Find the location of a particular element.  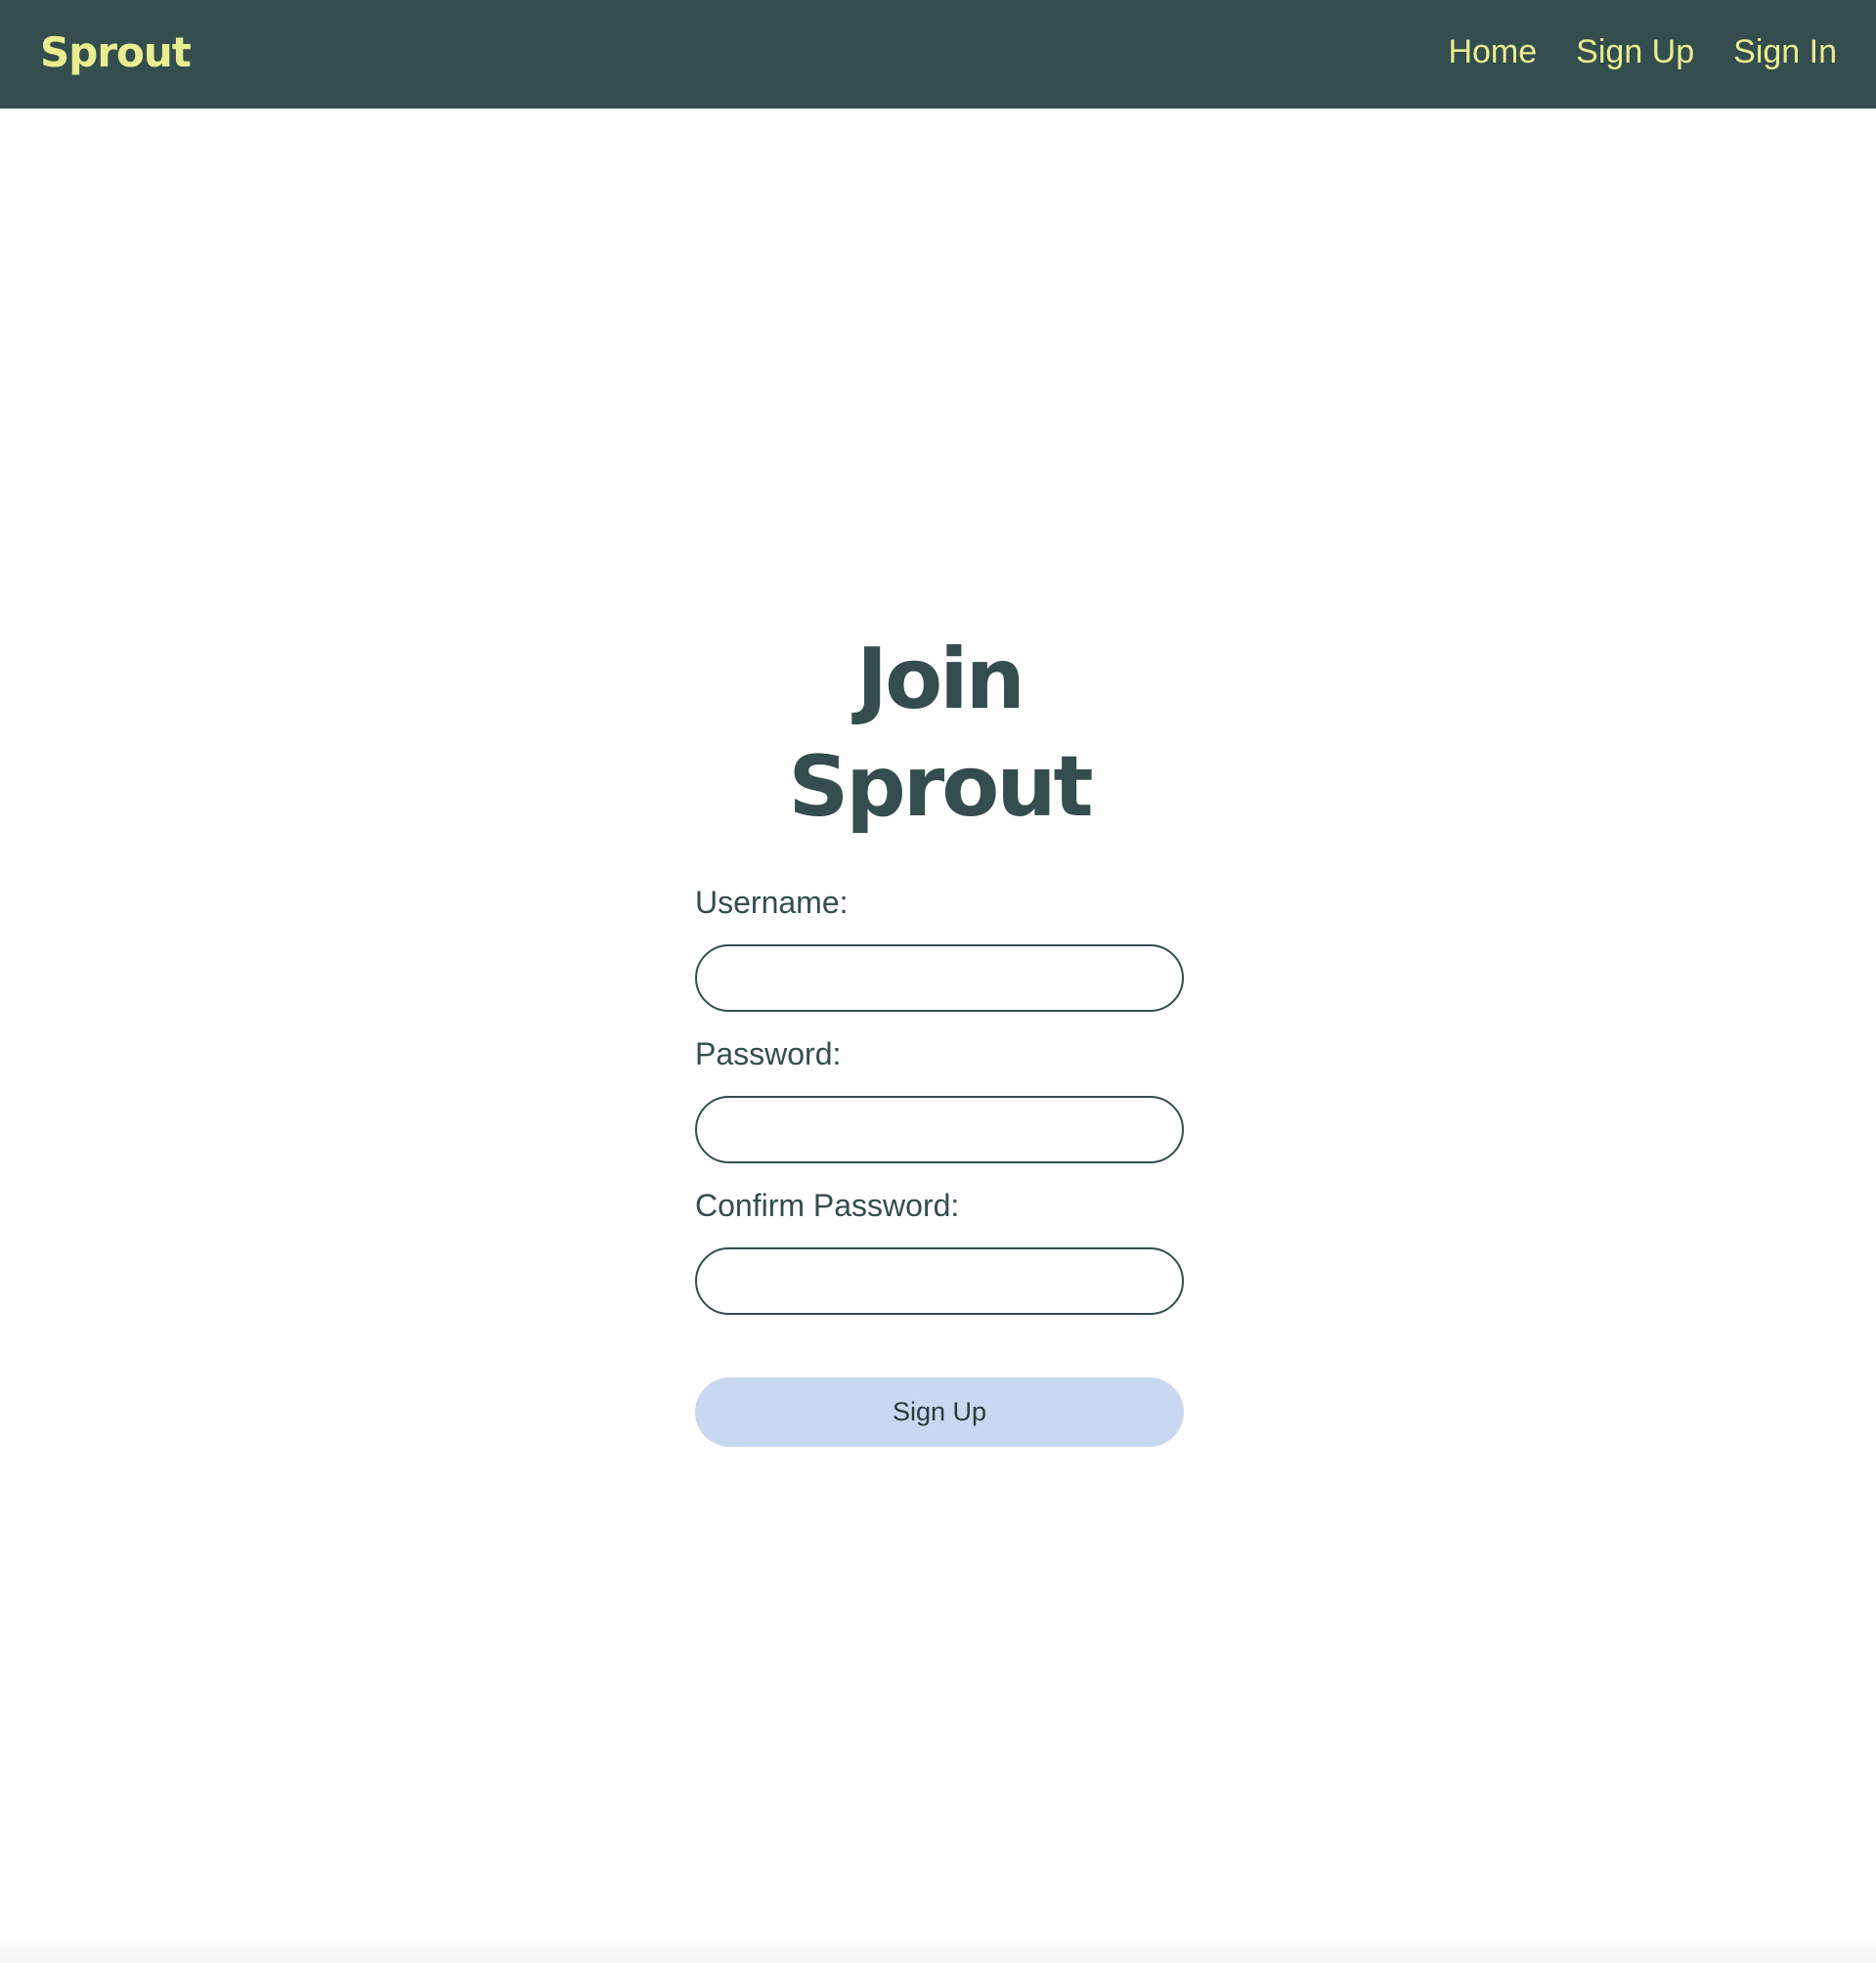

bottom-edge is located at coordinates (938, 1948).